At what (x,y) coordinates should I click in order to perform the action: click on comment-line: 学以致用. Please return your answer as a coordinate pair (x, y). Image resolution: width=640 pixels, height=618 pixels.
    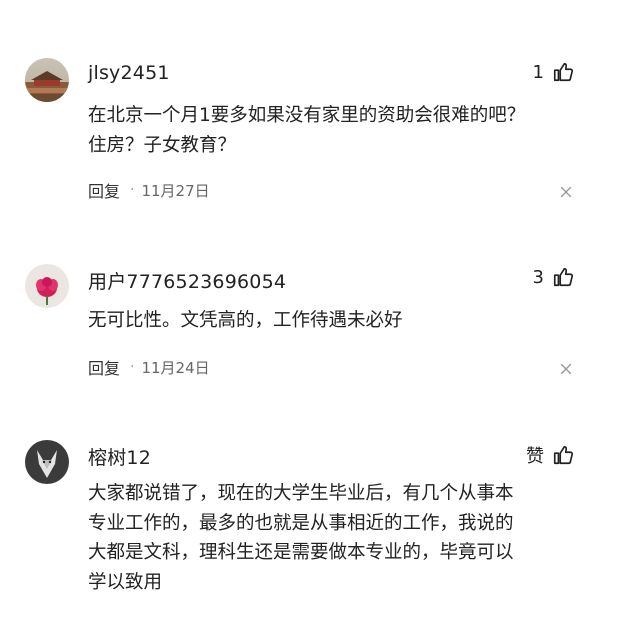
    Looking at the image, I should click on (125, 582).